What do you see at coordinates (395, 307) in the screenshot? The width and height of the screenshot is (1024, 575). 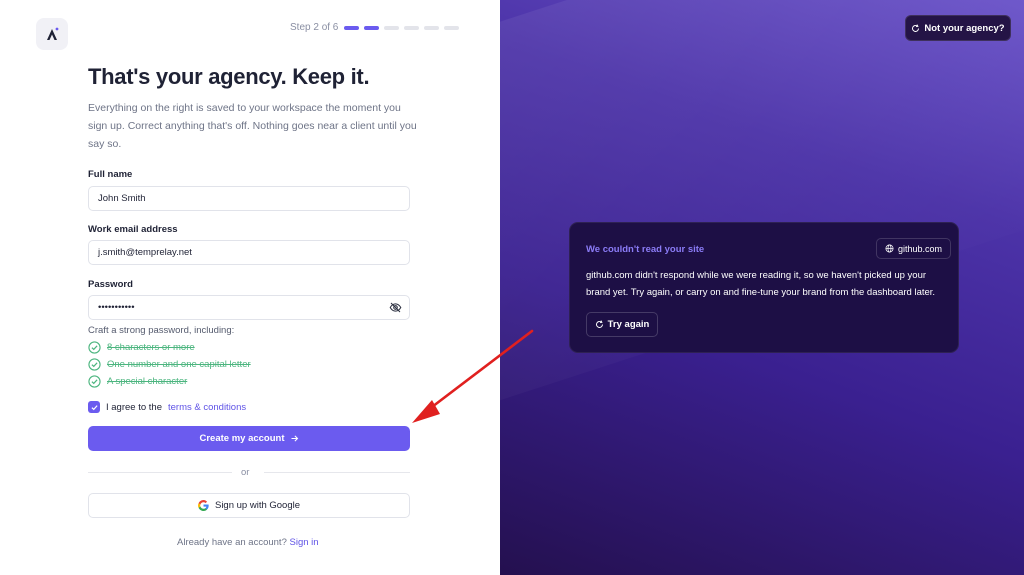 I see `eye-off-icon` at bounding box center [395, 307].